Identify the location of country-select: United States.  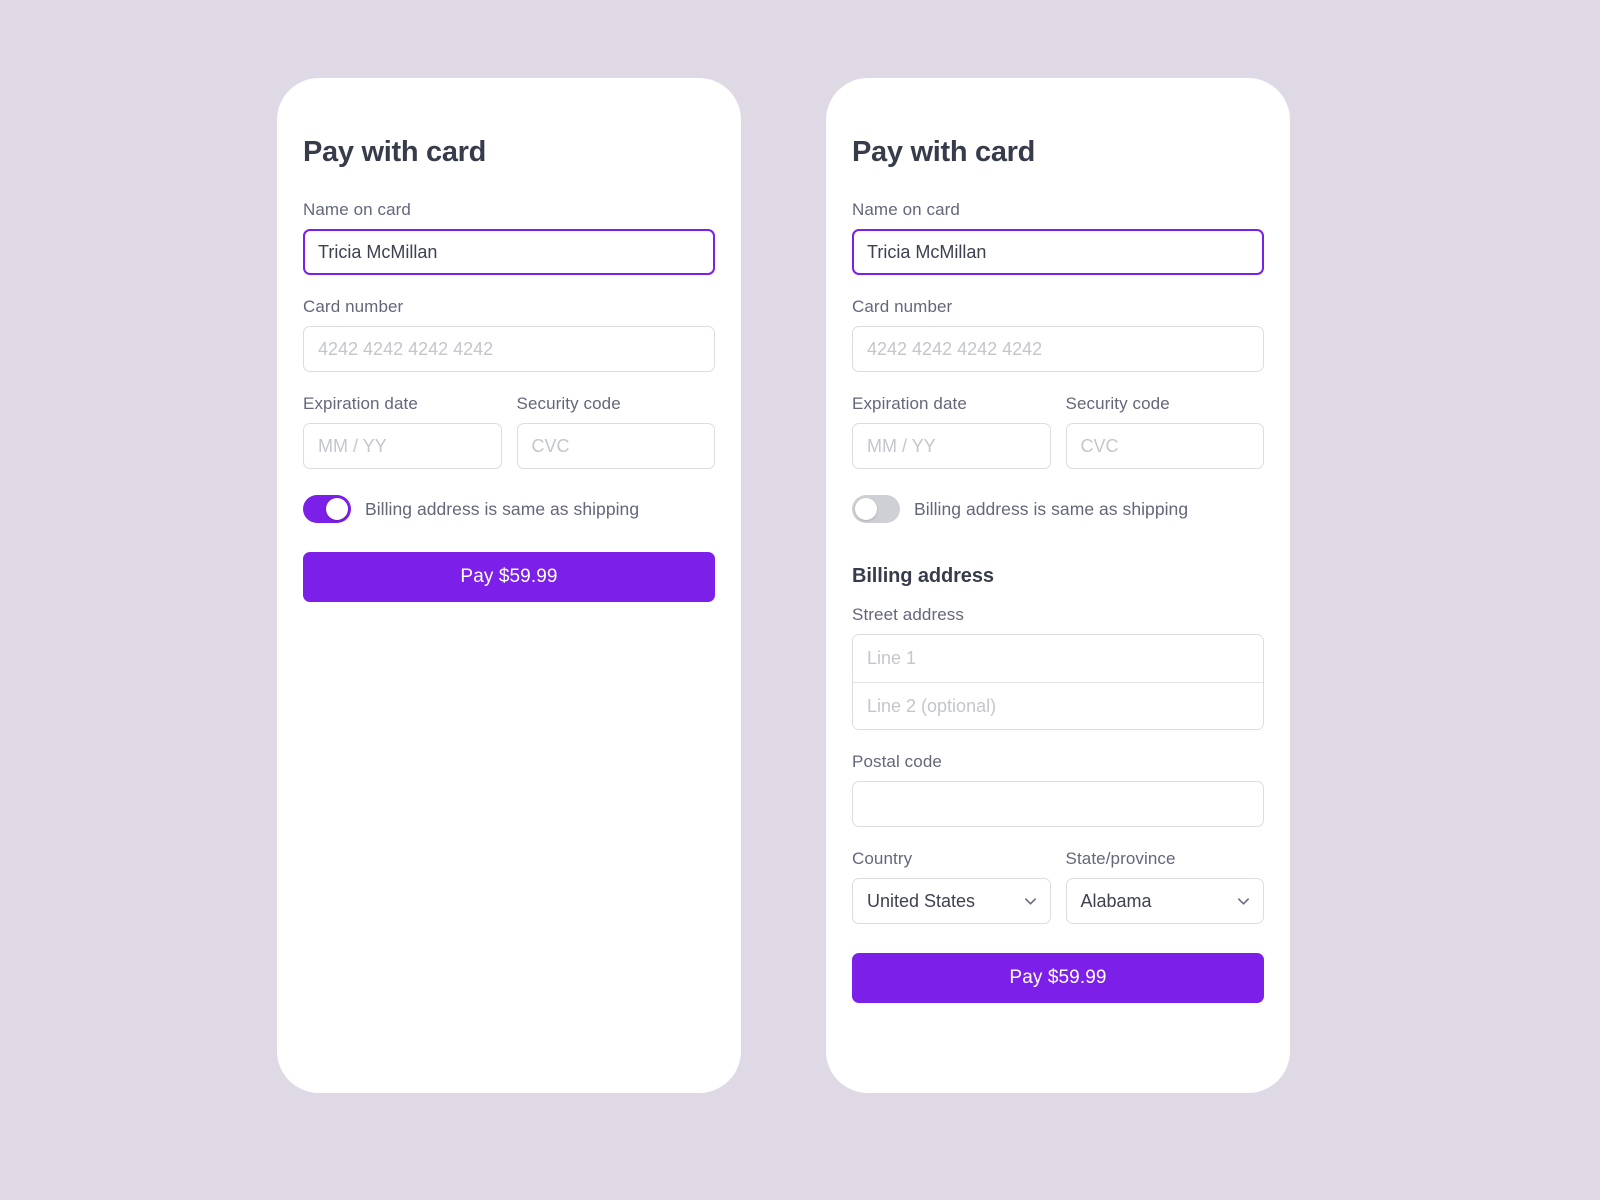
(951, 901).